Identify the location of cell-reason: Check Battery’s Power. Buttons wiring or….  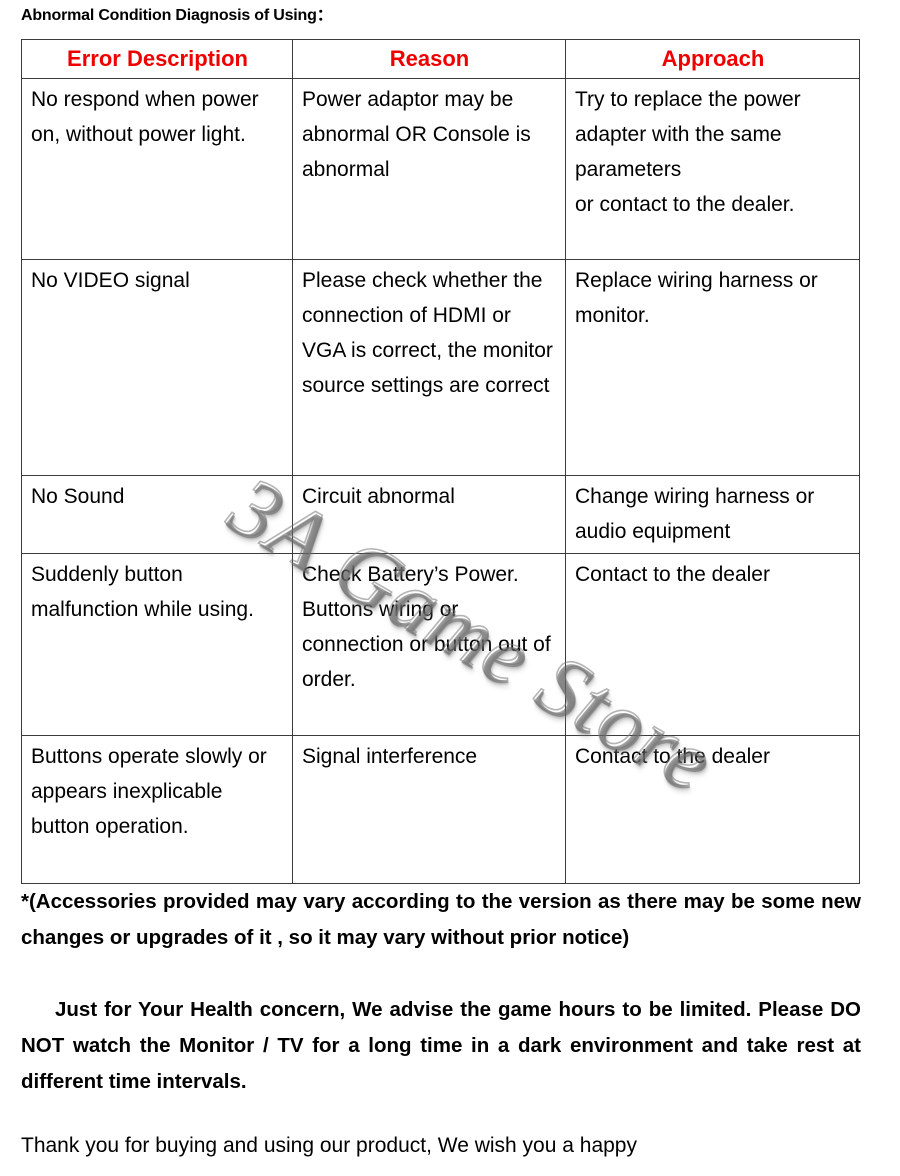
(429, 644).